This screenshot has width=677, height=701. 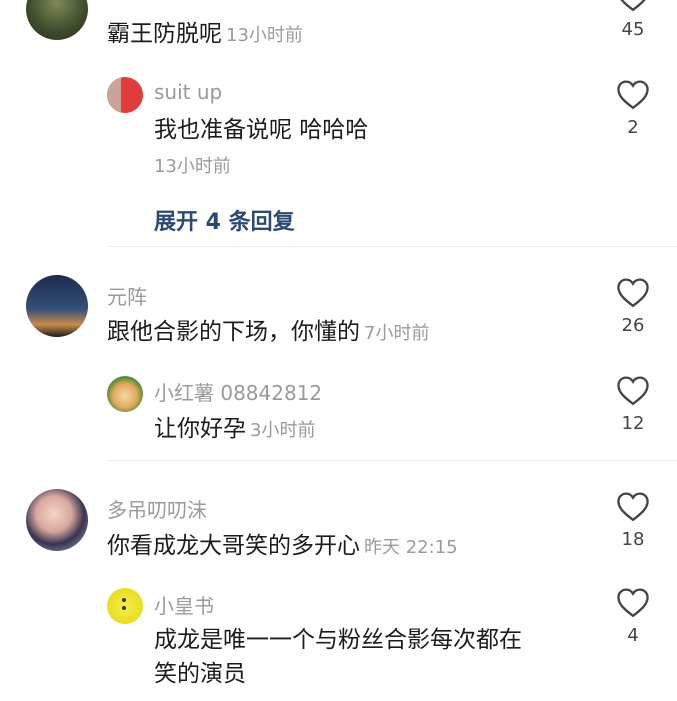 What do you see at coordinates (411, 547) in the screenshot?
I see `comment-time: 昨天 22:15` at bounding box center [411, 547].